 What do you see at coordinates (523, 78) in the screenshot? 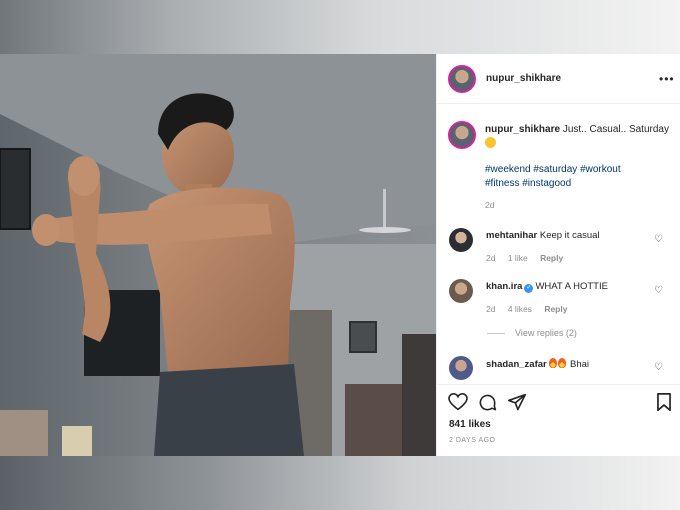
I see `author-username: nupur_shikhare` at bounding box center [523, 78].